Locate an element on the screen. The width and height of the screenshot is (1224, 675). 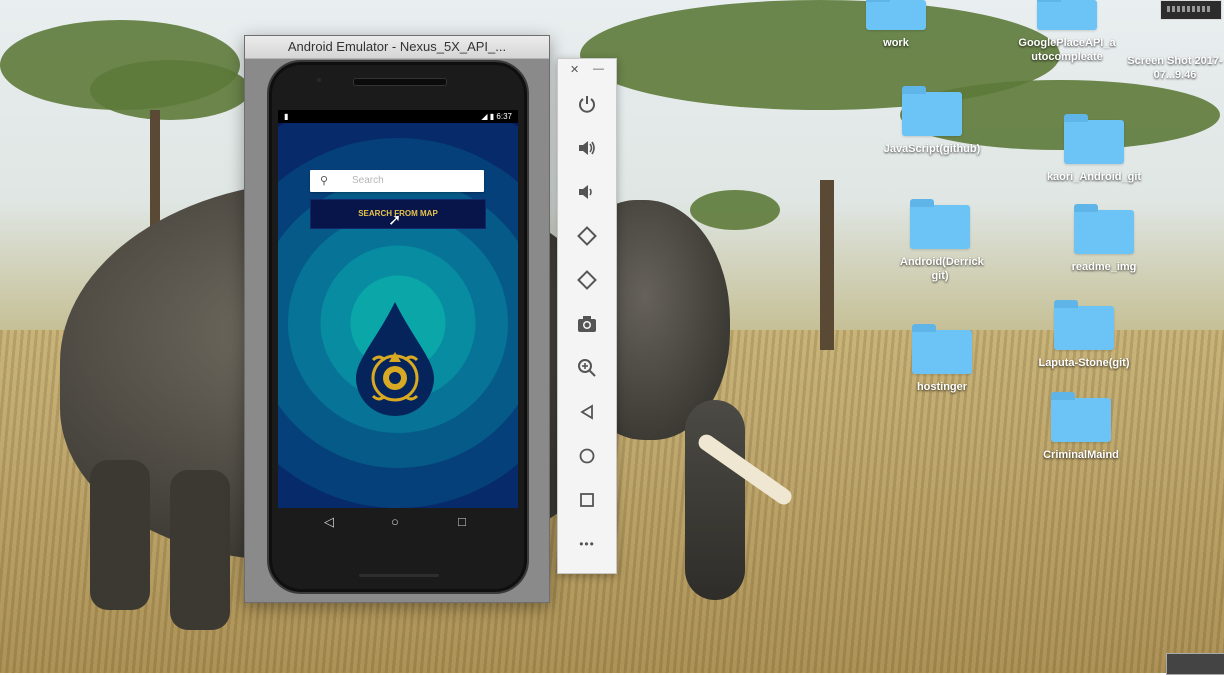
search-icon: ⚲ is located at coordinates (324, 181).